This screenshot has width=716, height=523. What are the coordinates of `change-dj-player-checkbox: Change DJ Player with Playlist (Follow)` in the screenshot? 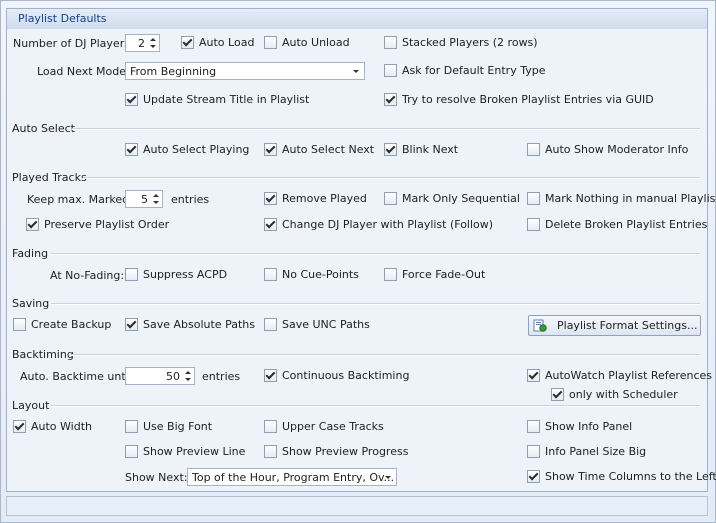 It's located at (378, 224).